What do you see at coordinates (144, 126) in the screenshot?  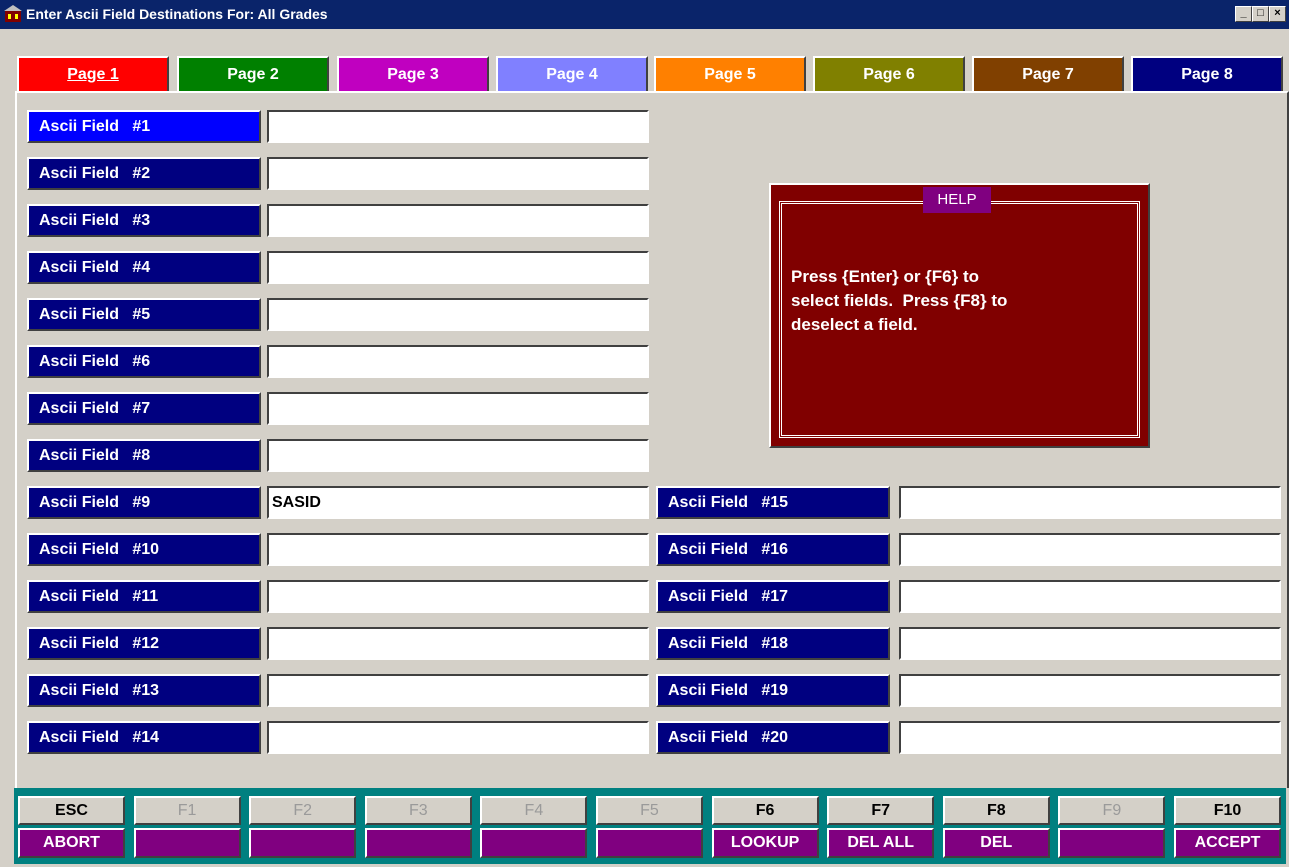 I see `field-label-1: Ascii Field #1` at bounding box center [144, 126].